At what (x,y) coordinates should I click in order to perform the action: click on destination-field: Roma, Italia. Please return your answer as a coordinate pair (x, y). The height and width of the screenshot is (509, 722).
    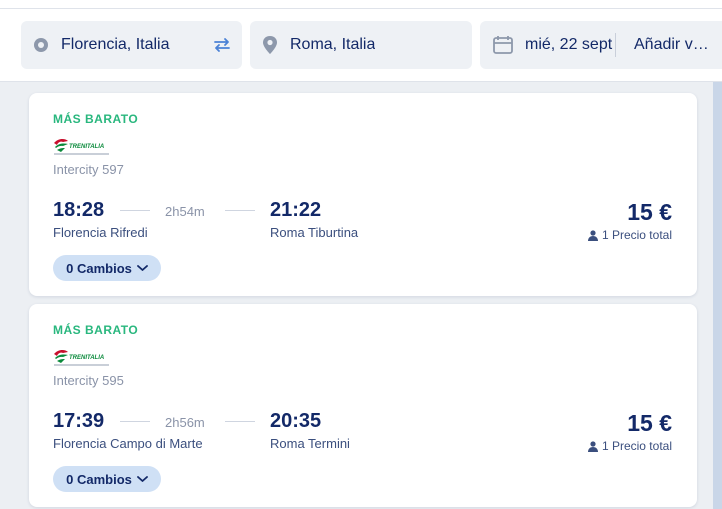
    Looking at the image, I should click on (361, 45).